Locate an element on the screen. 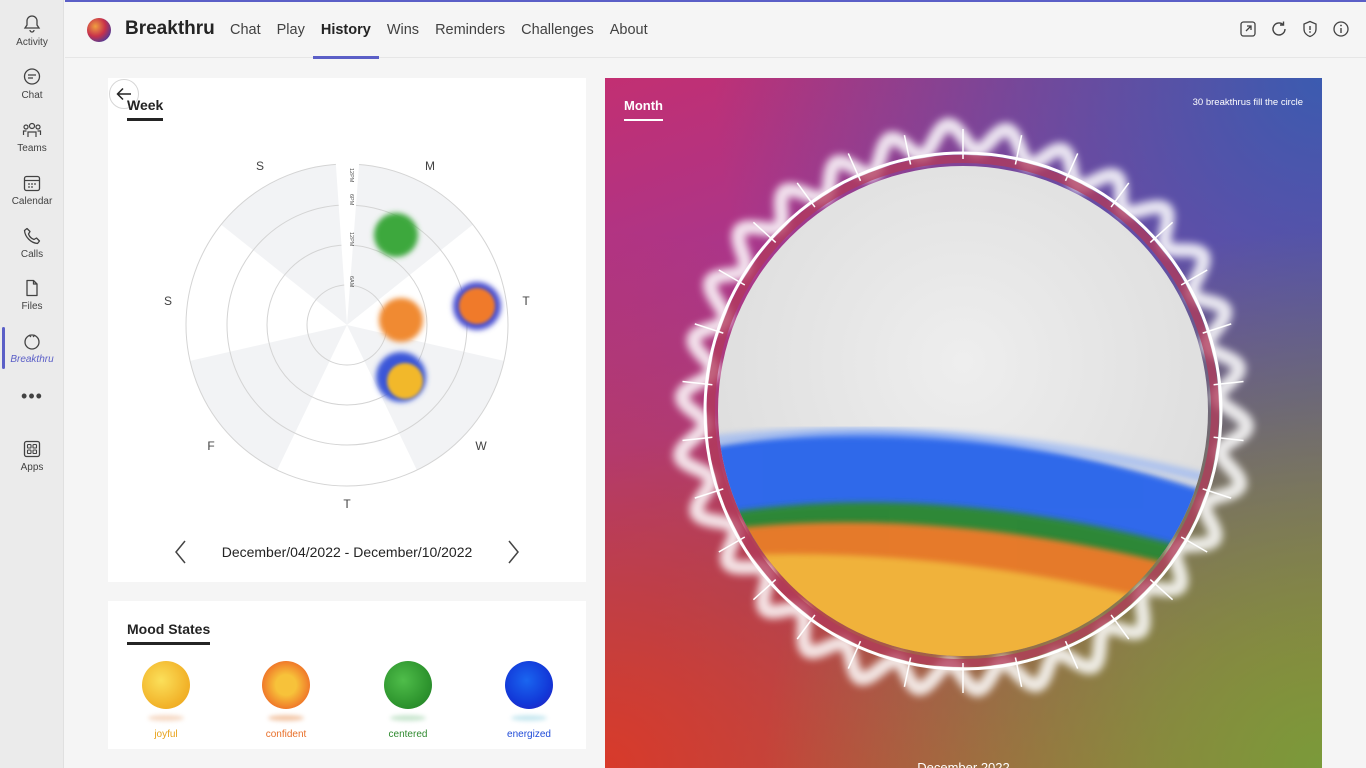 The height and width of the screenshot is (768, 1366). mood-joyful: joyful is located at coordinates (166, 698).